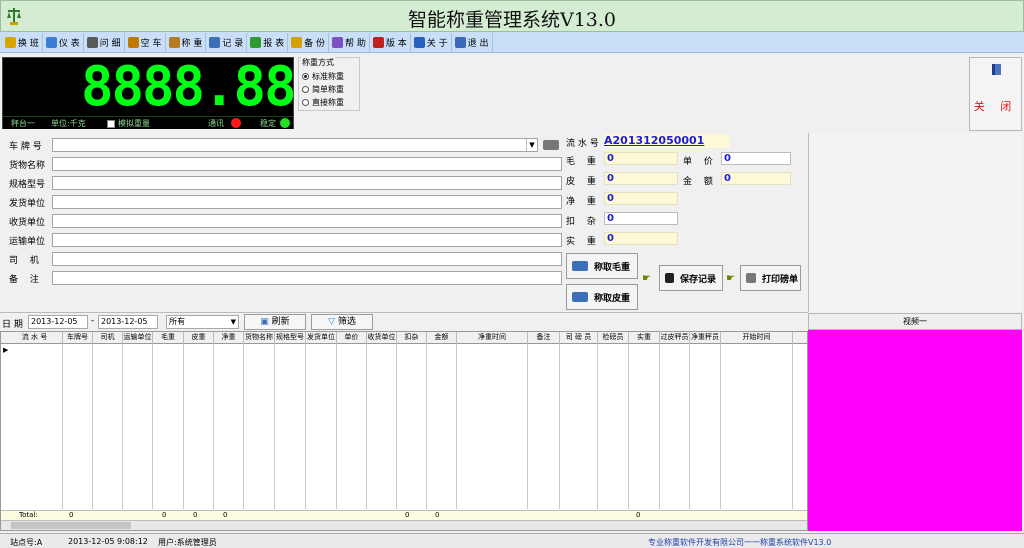  I want to click on serial-number: A201312050001, so click(667, 141).